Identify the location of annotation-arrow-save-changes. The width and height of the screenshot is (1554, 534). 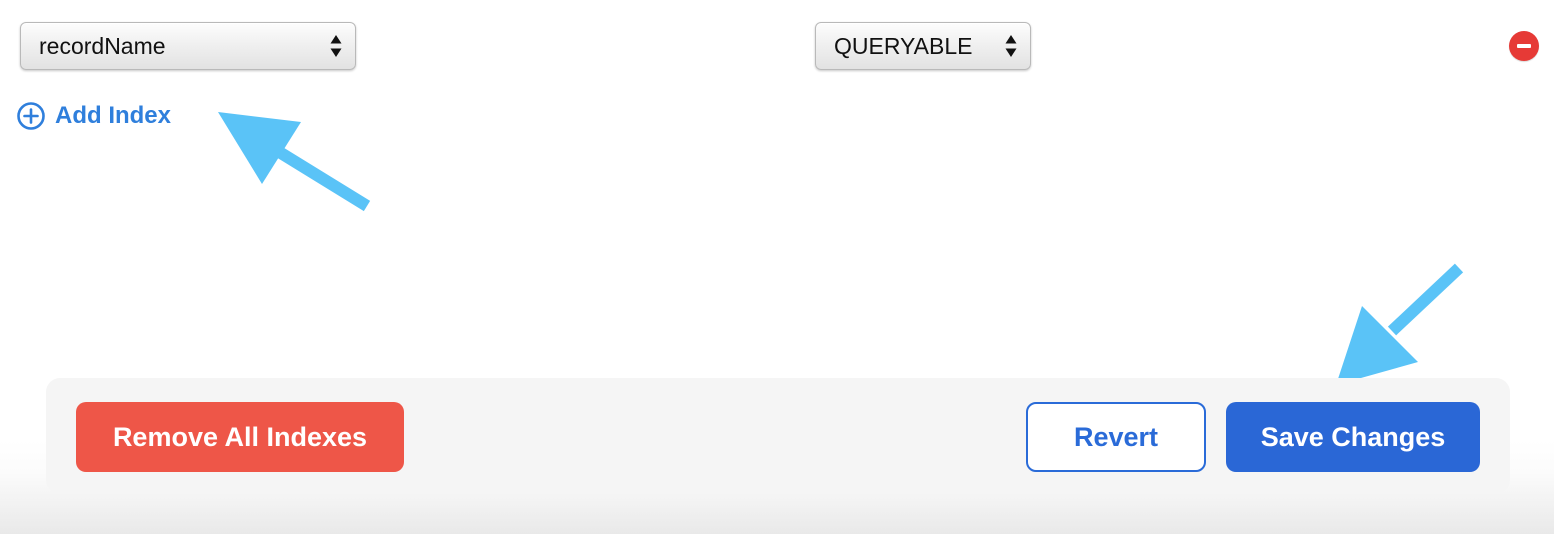
(1400, 324).